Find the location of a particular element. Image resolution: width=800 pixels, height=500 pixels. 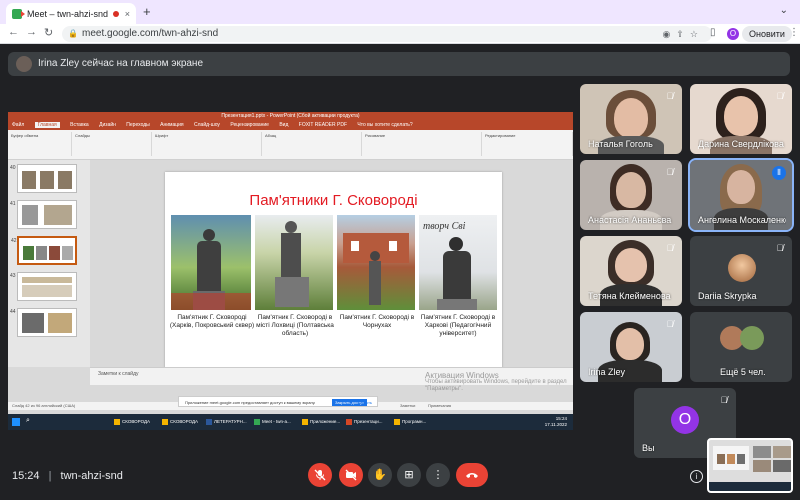

participant-tile: 🎙̸ Дарина Свердлікова is located at coordinates (741, 119).